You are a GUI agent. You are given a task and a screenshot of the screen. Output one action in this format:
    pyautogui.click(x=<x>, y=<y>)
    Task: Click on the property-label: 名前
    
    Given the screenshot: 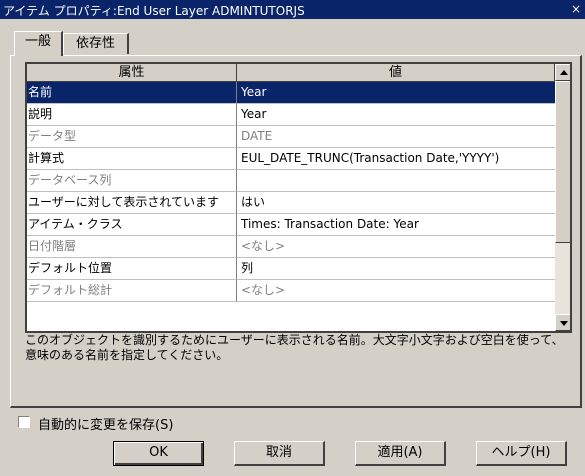 What is the action you would take?
    pyautogui.click(x=132, y=93)
    